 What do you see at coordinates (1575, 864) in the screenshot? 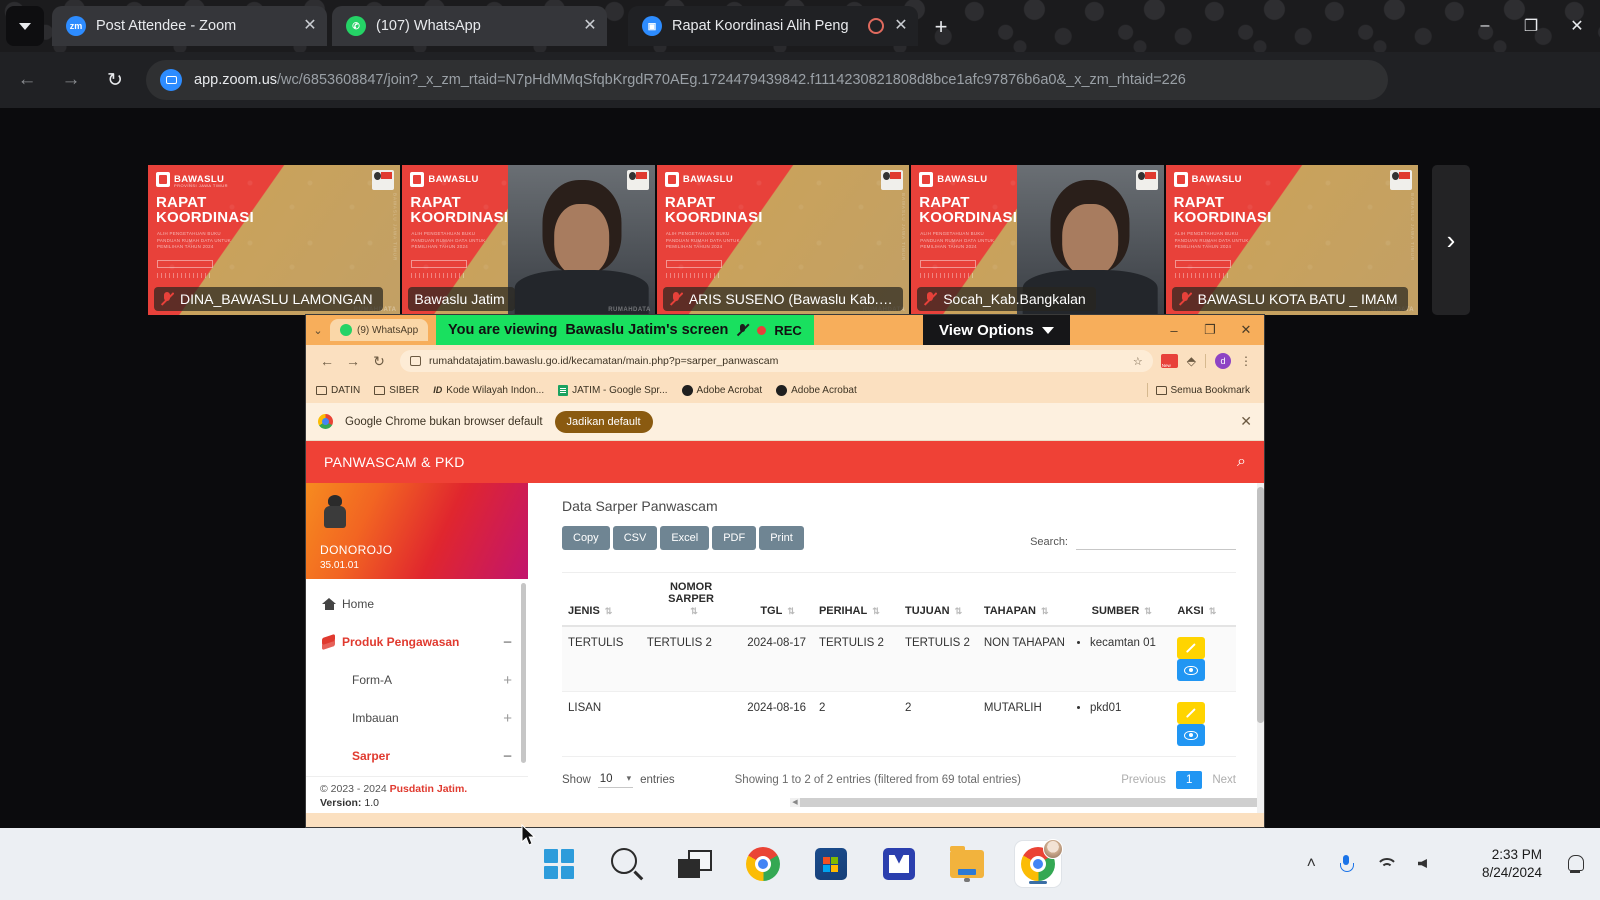
I see `bell-dnd-icon` at bounding box center [1575, 864].